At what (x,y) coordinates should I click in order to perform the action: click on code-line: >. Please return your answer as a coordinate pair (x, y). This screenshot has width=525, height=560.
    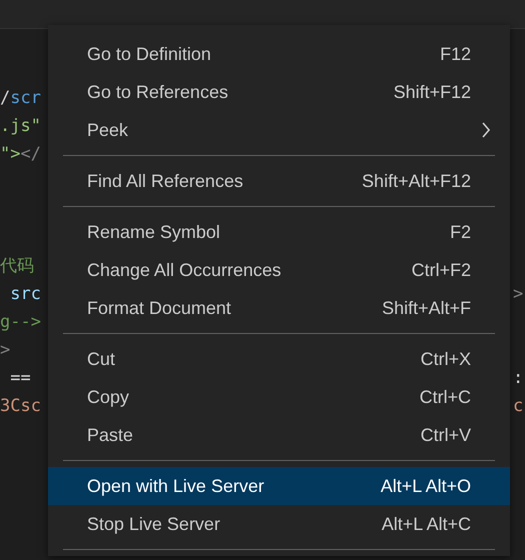
    Looking at the image, I should click on (5, 350).